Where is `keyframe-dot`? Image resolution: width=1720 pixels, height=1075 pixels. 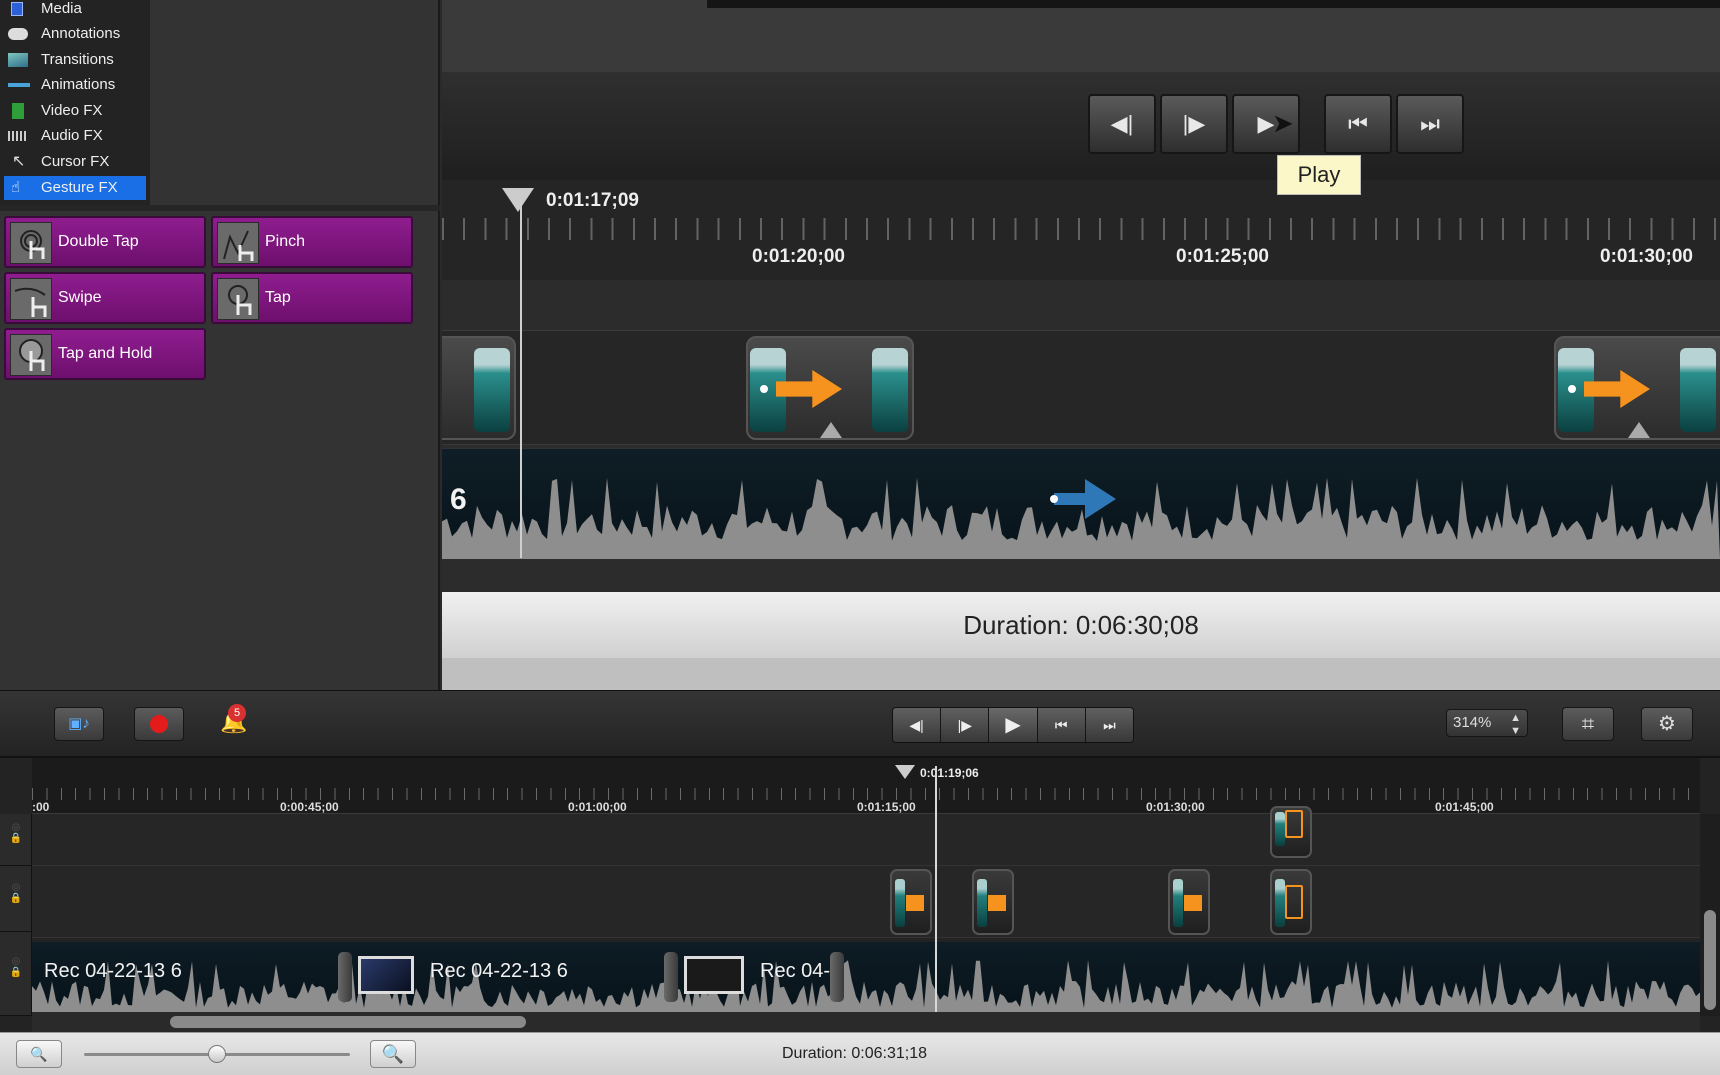
keyframe-dot is located at coordinates (1054, 499).